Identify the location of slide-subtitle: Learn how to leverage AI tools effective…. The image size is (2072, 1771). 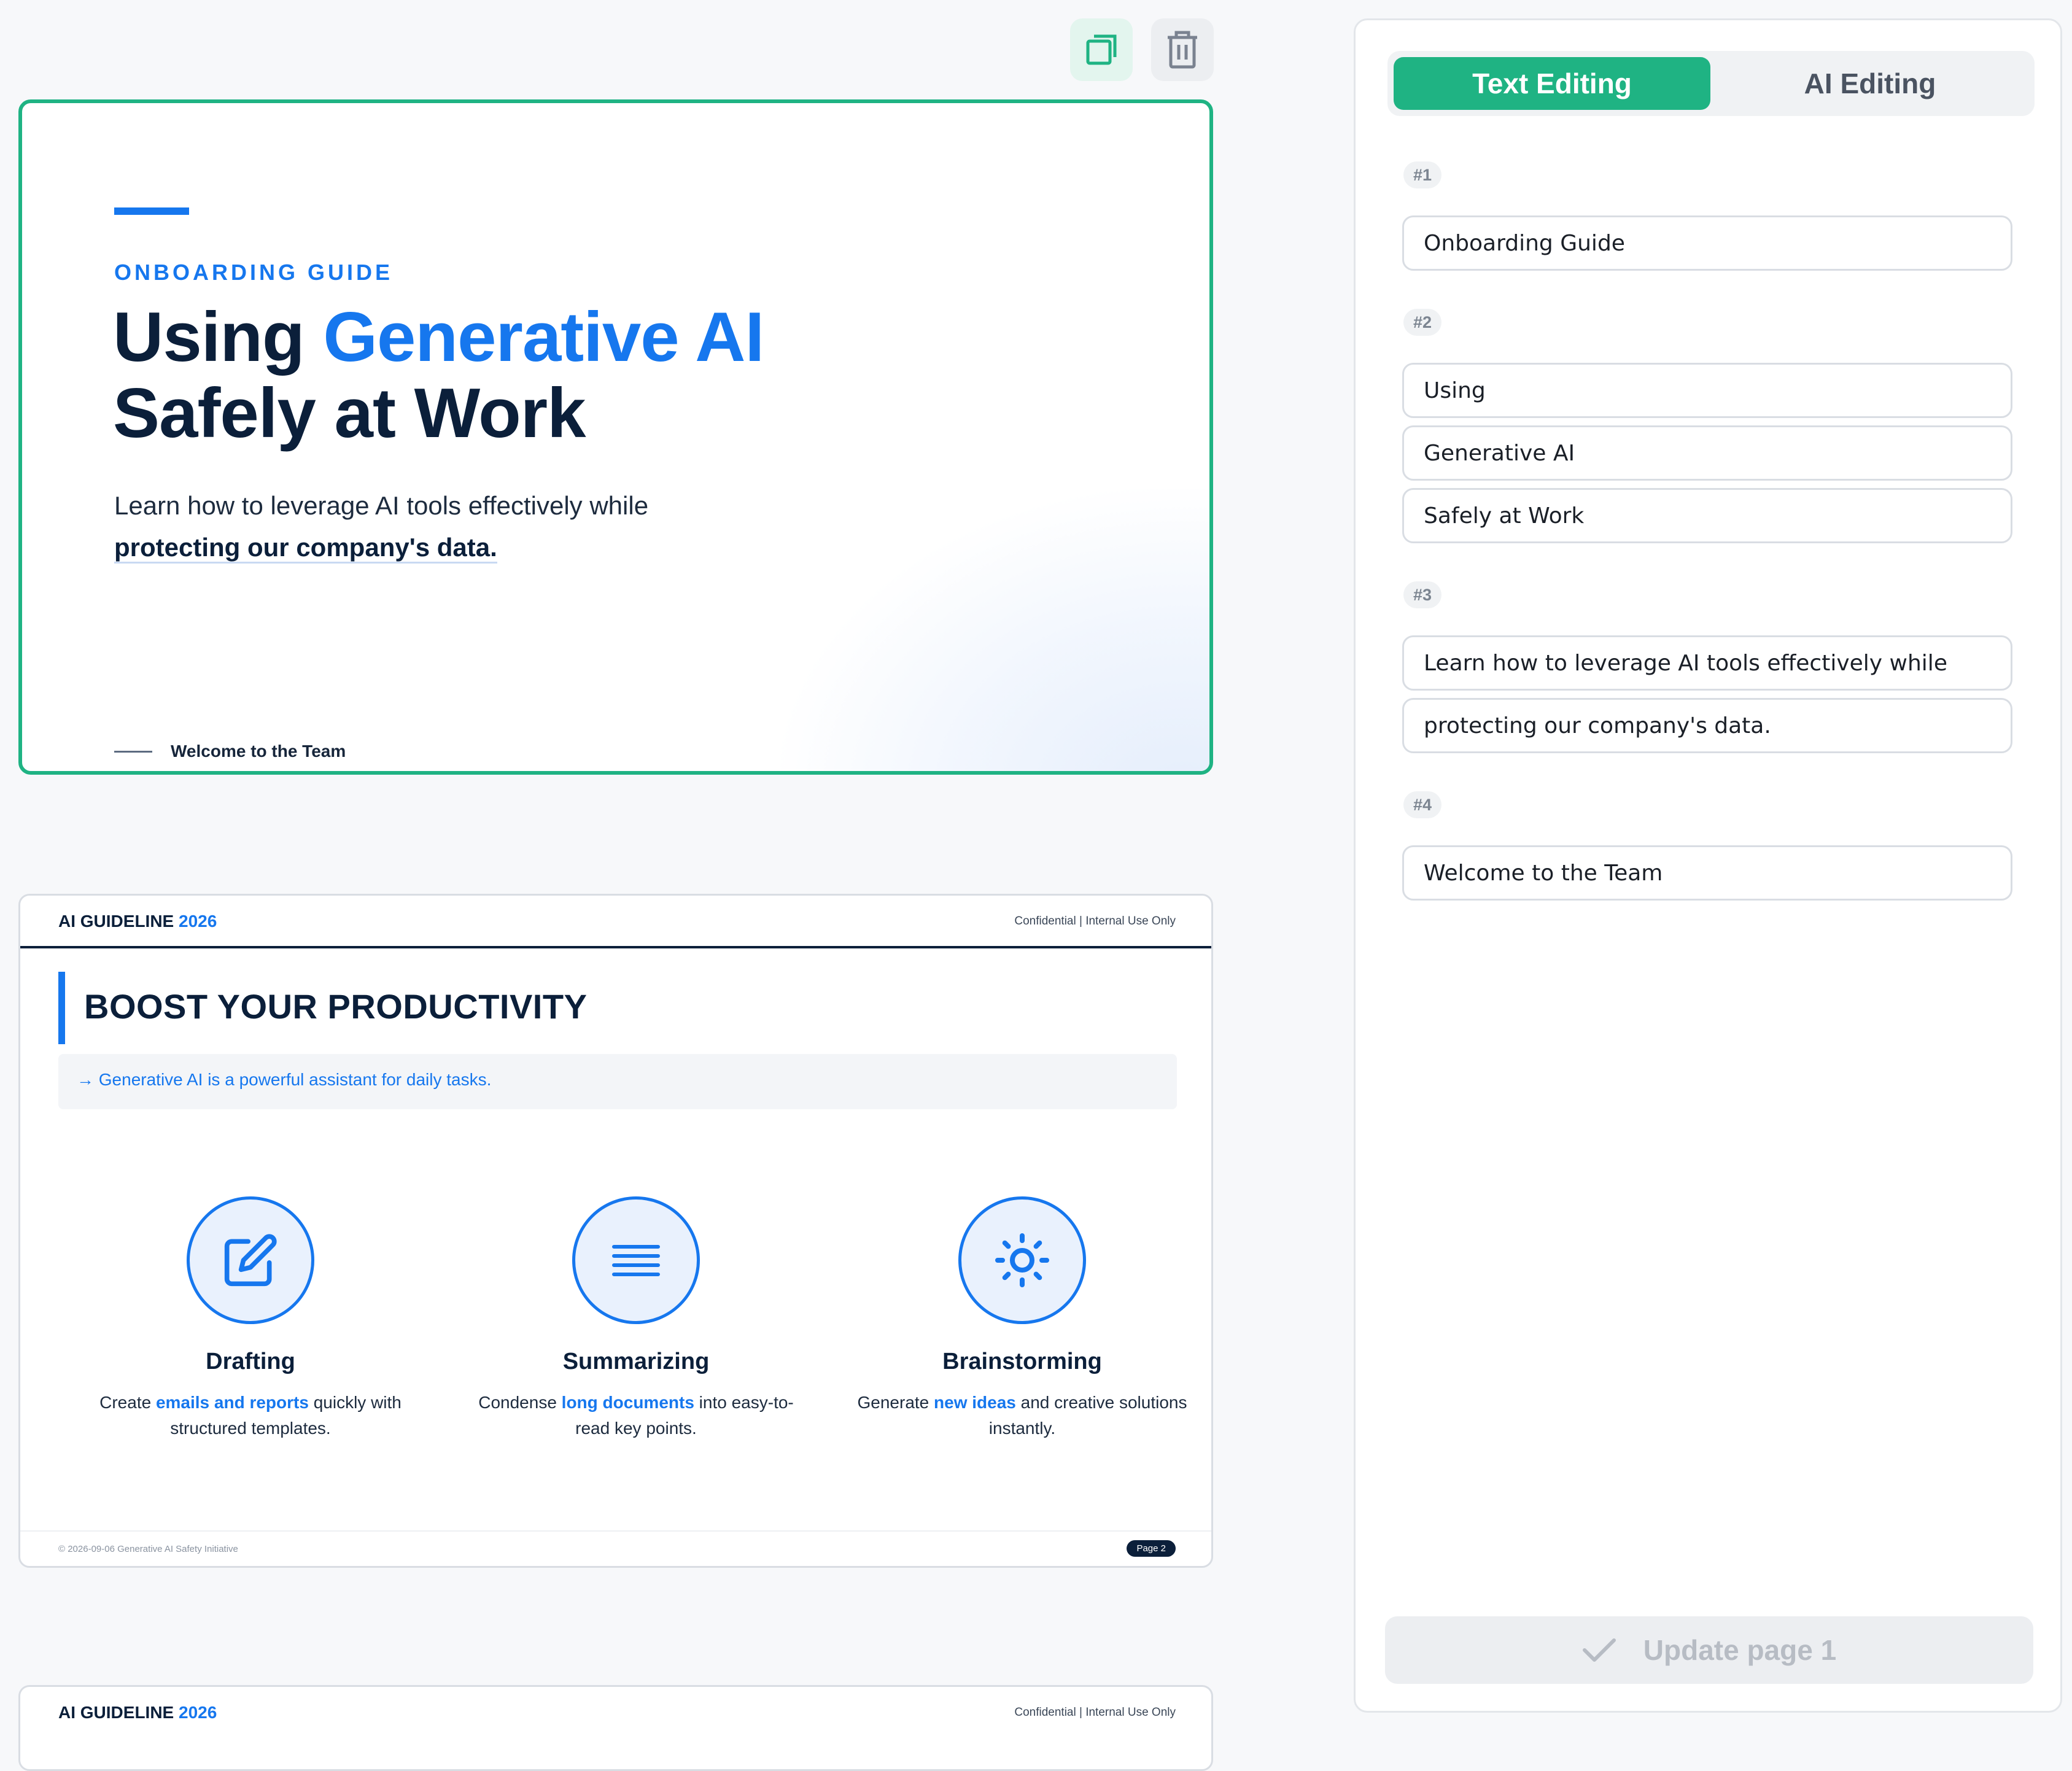
(381, 526).